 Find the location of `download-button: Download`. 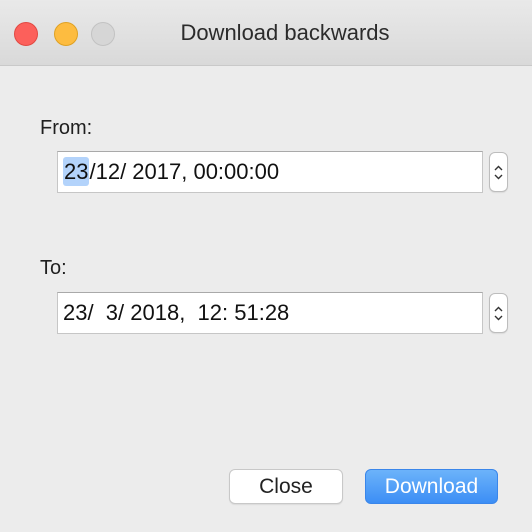

download-button: Download is located at coordinates (431, 486).